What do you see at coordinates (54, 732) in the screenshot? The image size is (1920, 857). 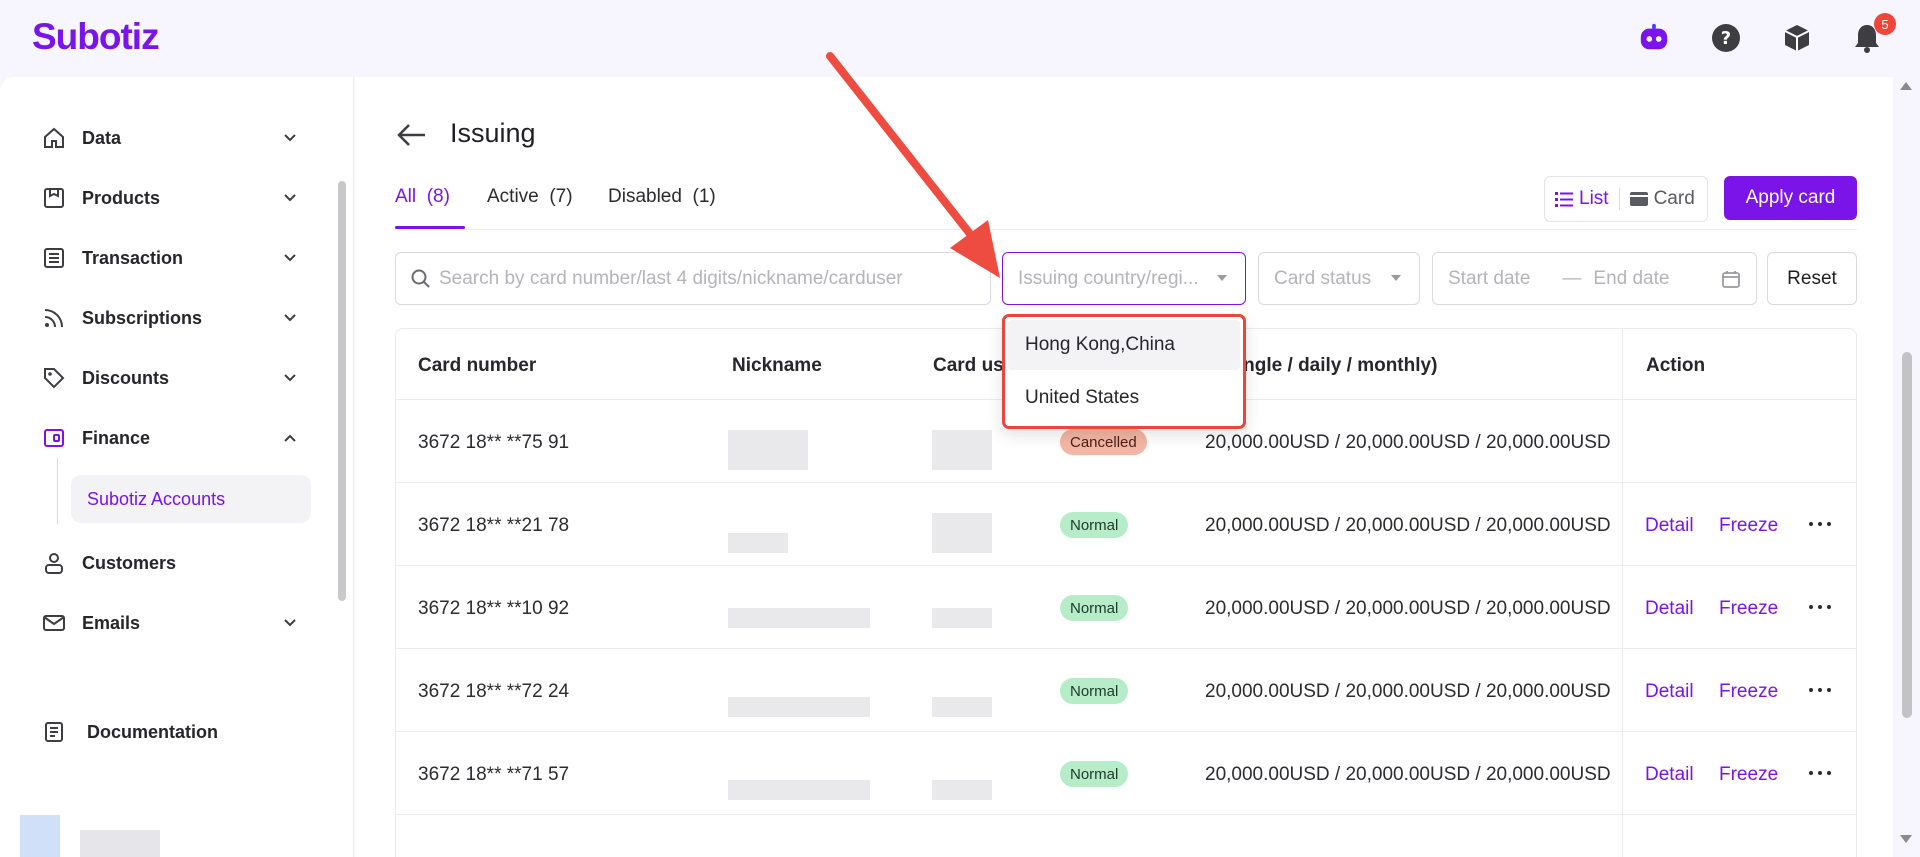 I see `document-icon` at bounding box center [54, 732].